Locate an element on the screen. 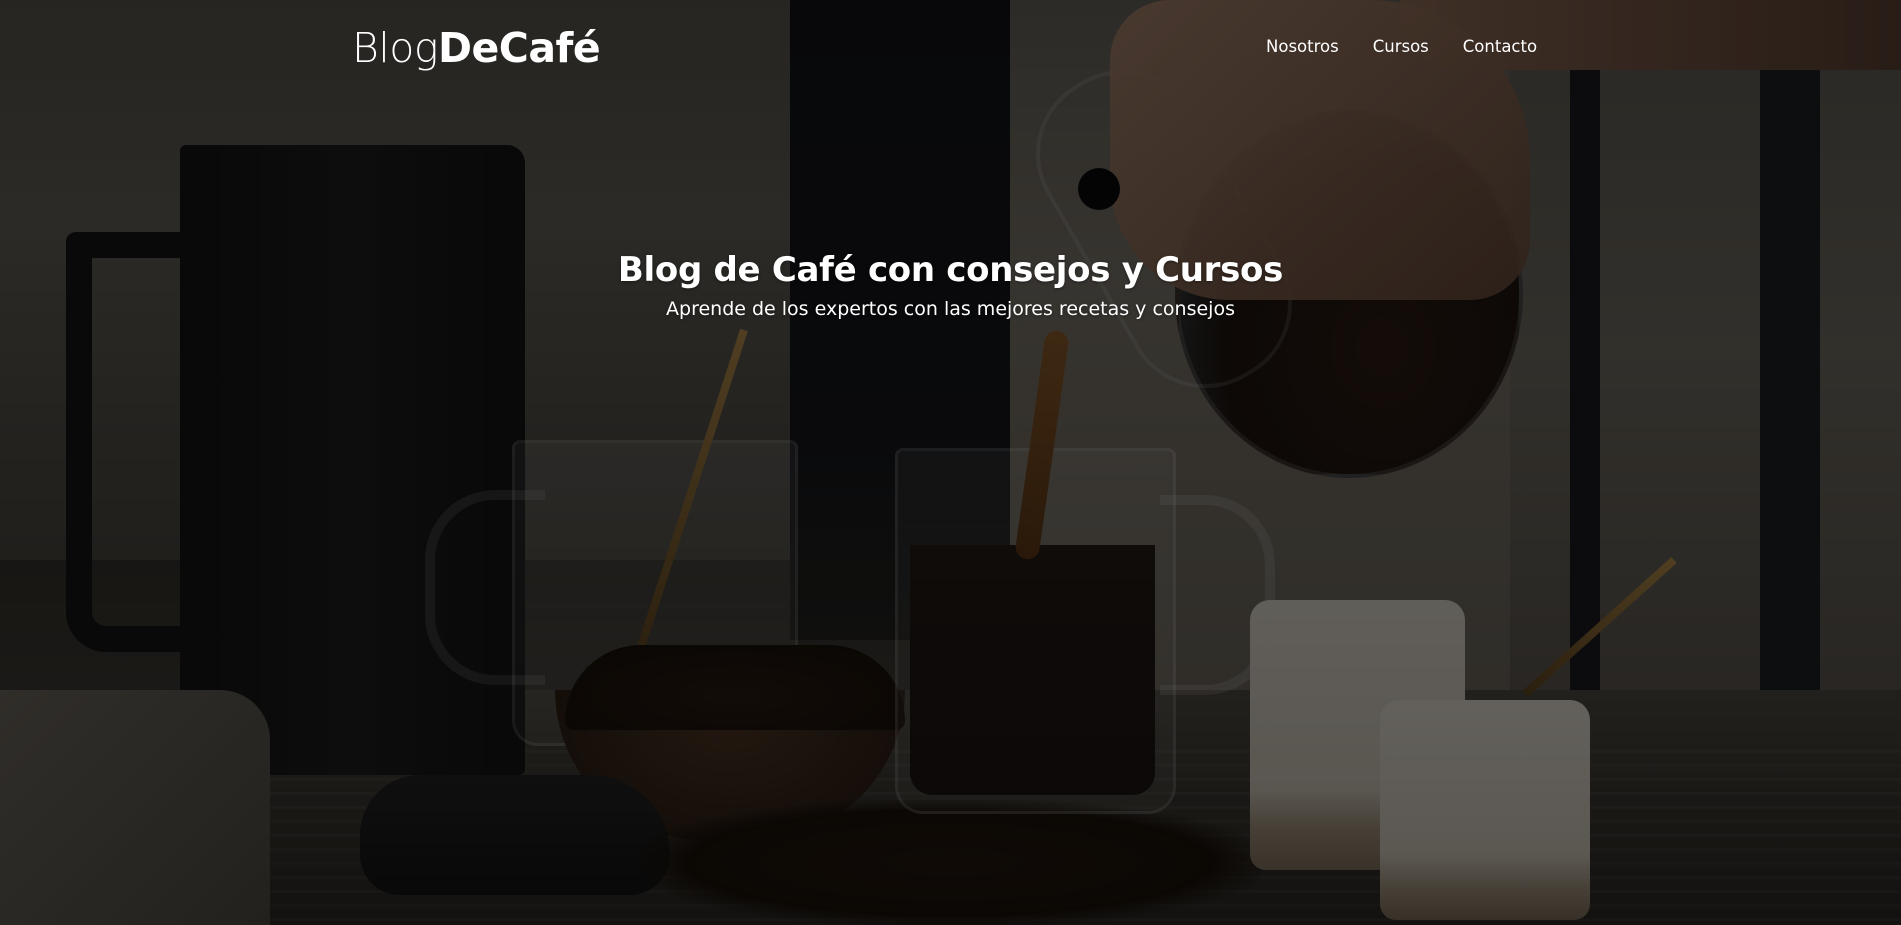 The image size is (1901, 925). nav-link-cursos: Cursos is located at coordinates (1401, 47).